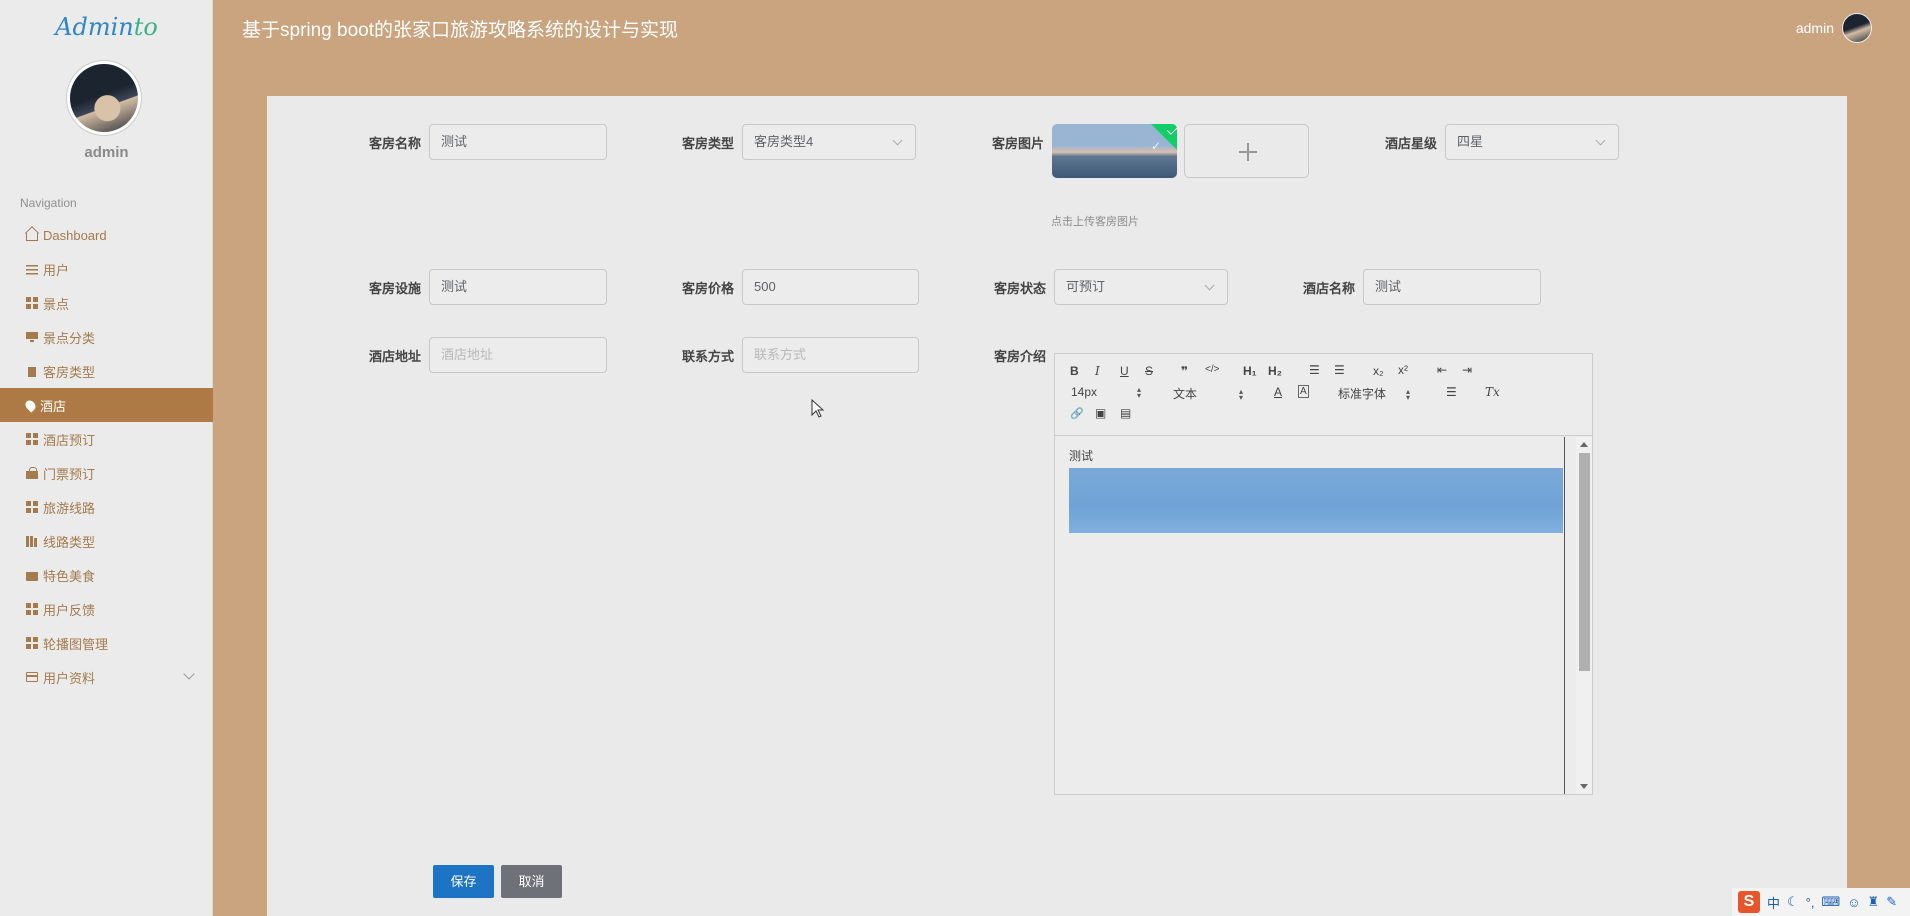 The height and width of the screenshot is (916, 1910). What do you see at coordinates (1452, 287) in the screenshot?
I see `hotel-name-input: 测试` at bounding box center [1452, 287].